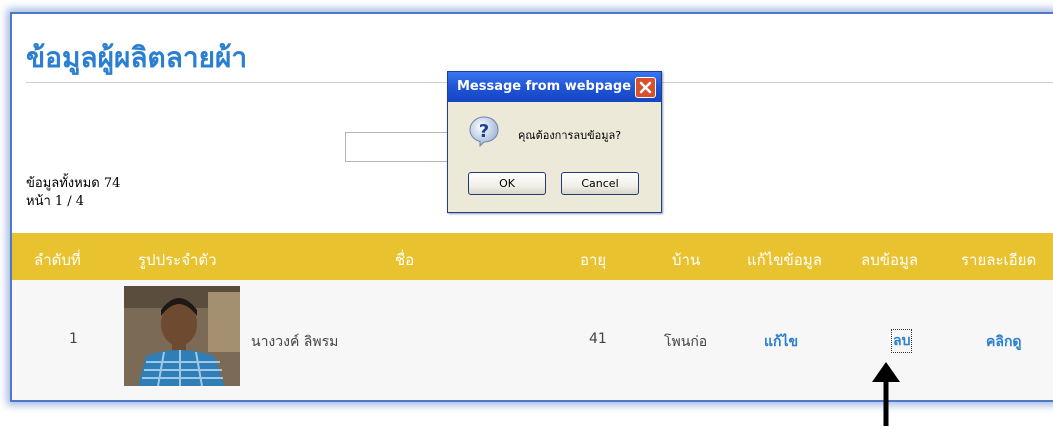 The image size is (1053, 428). Describe the element at coordinates (570, 135) in the screenshot. I see `dialog-message: คุณต้องการลบข้อมูล?` at that location.